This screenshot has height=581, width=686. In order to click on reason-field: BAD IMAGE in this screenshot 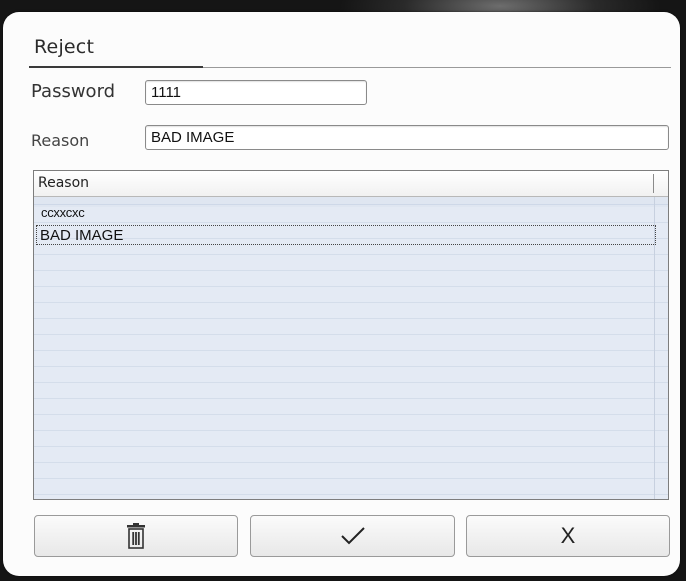, I will do `click(407, 137)`.